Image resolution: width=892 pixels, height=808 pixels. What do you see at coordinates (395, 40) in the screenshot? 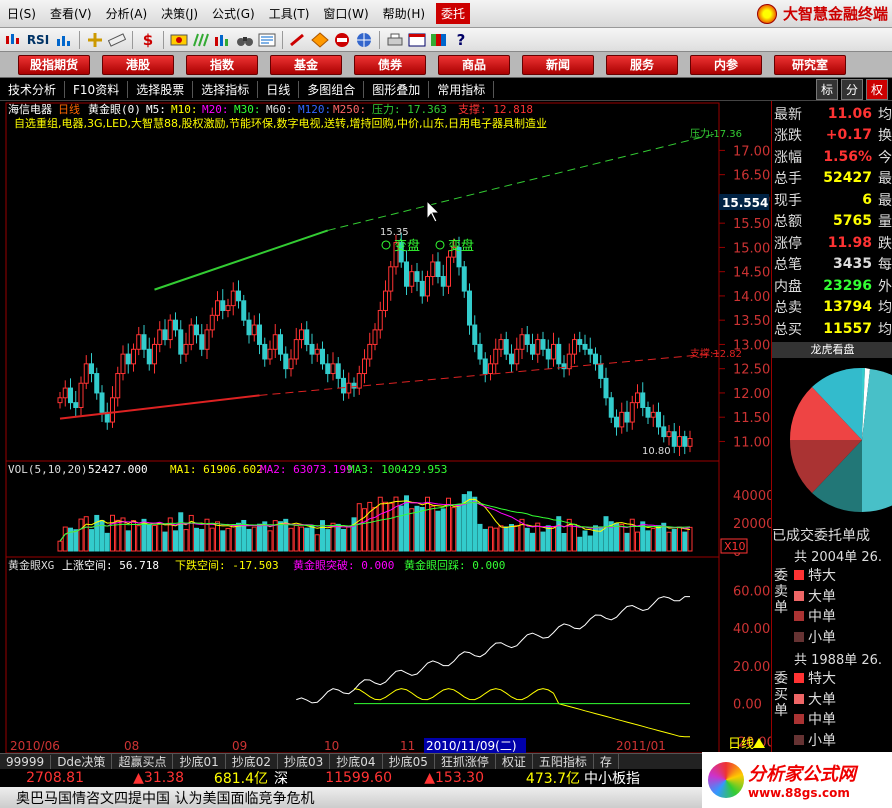
I see `print-icon` at bounding box center [395, 40].